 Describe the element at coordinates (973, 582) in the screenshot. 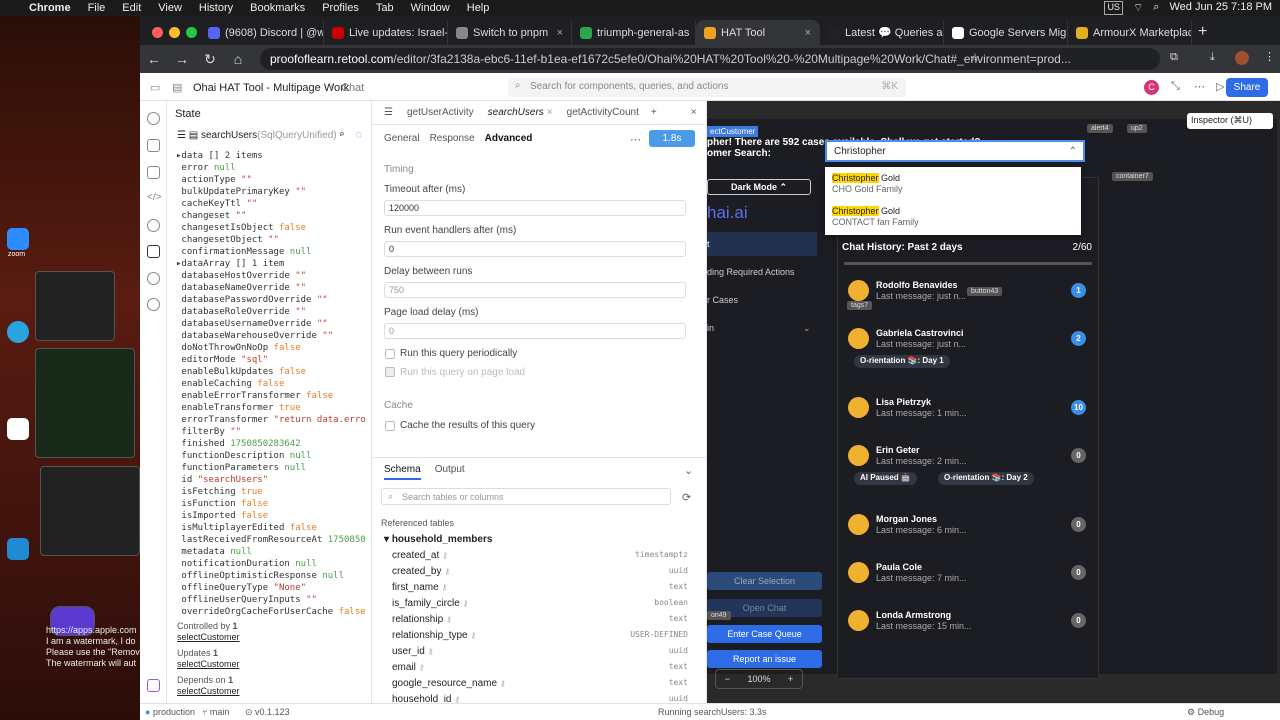

I see `chat-contact-item: Paula Cole Last message: 7 min... 0` at that location.